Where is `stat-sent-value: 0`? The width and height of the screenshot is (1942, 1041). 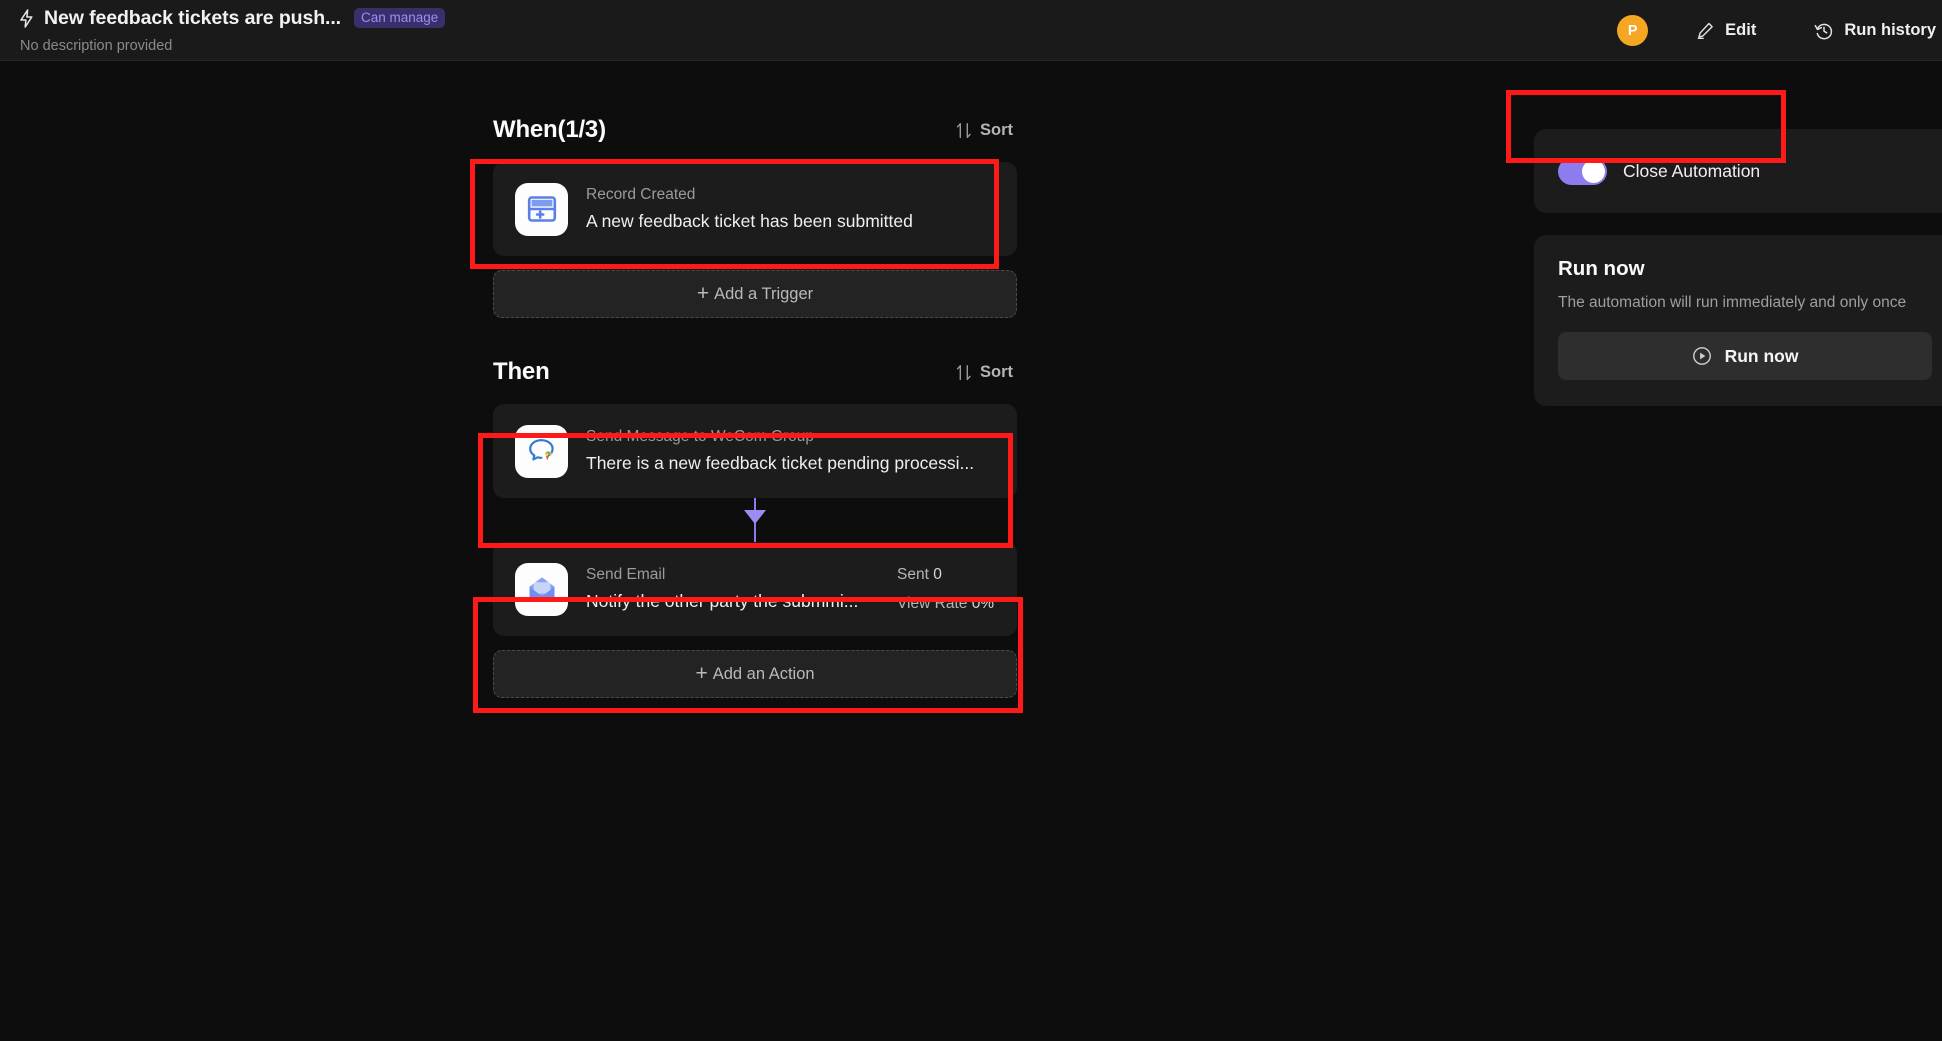
stat-sent-value: 0 is located at coordinates (937, 574).